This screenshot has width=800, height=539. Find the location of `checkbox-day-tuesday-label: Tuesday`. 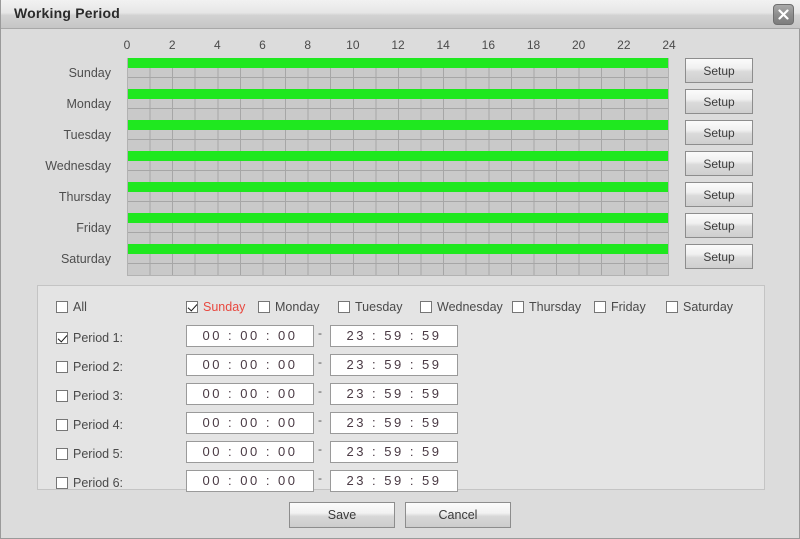

checkbox-day-tuesday-label: Tuesday is located at coordinates (379, 307).